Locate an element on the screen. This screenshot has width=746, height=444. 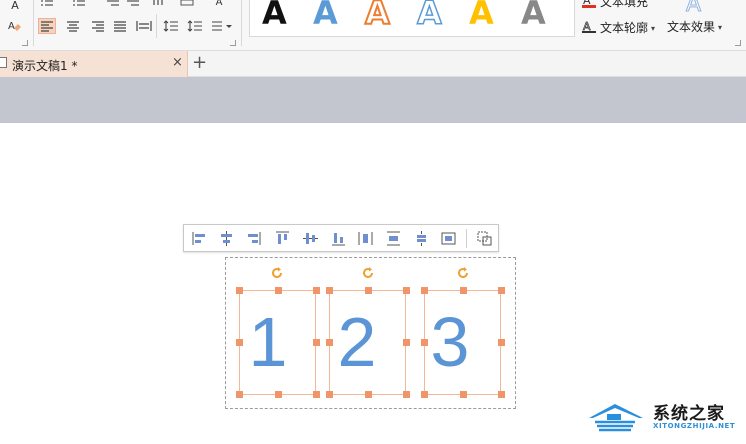
align-bottom-icon is located at coordinates (338, 238).